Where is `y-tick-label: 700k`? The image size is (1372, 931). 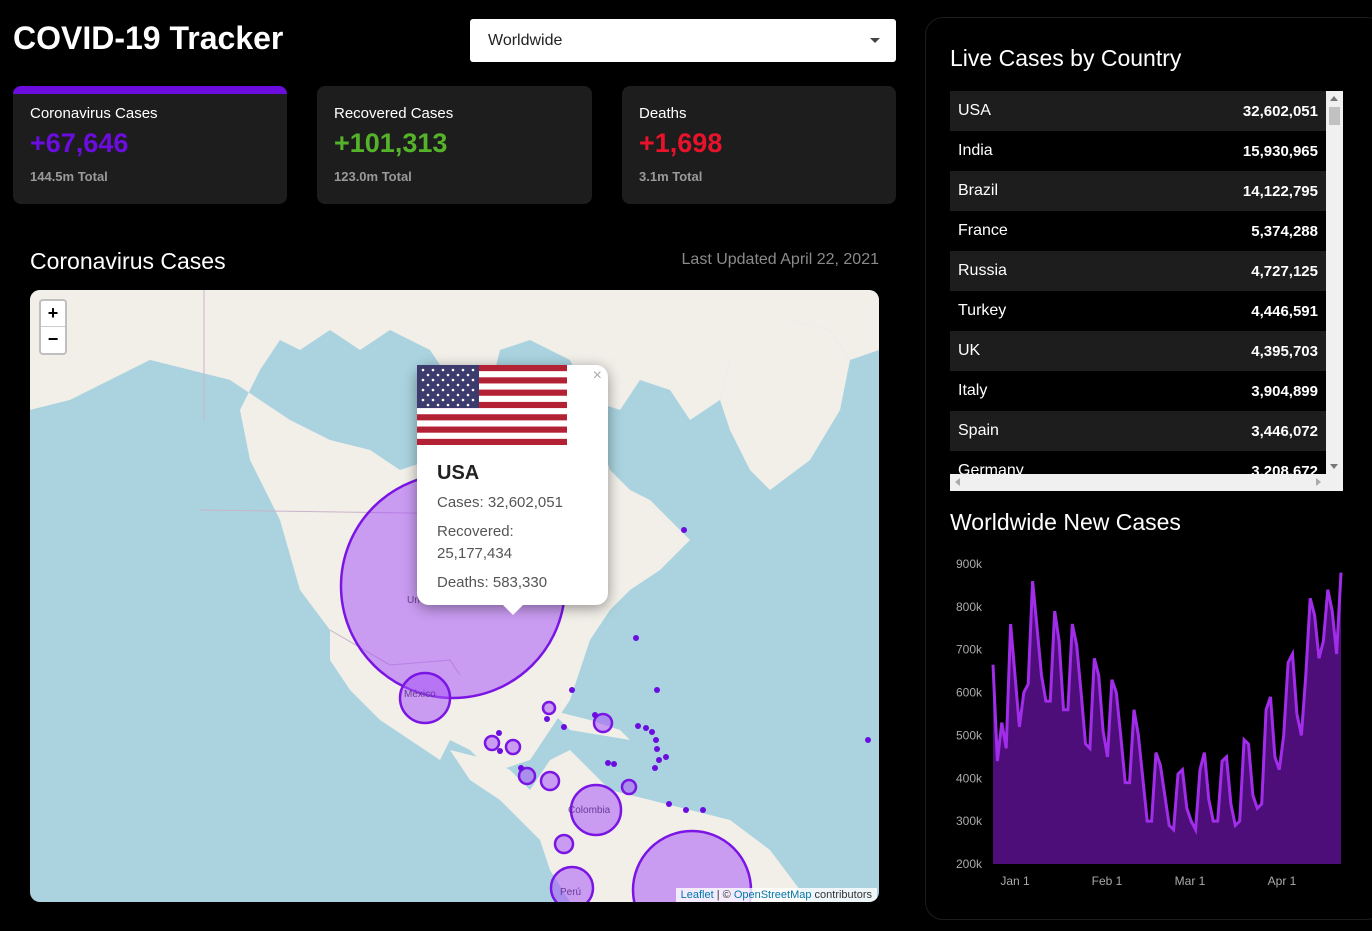
y-tick-label: 700k is located at coordinates (969, 650).